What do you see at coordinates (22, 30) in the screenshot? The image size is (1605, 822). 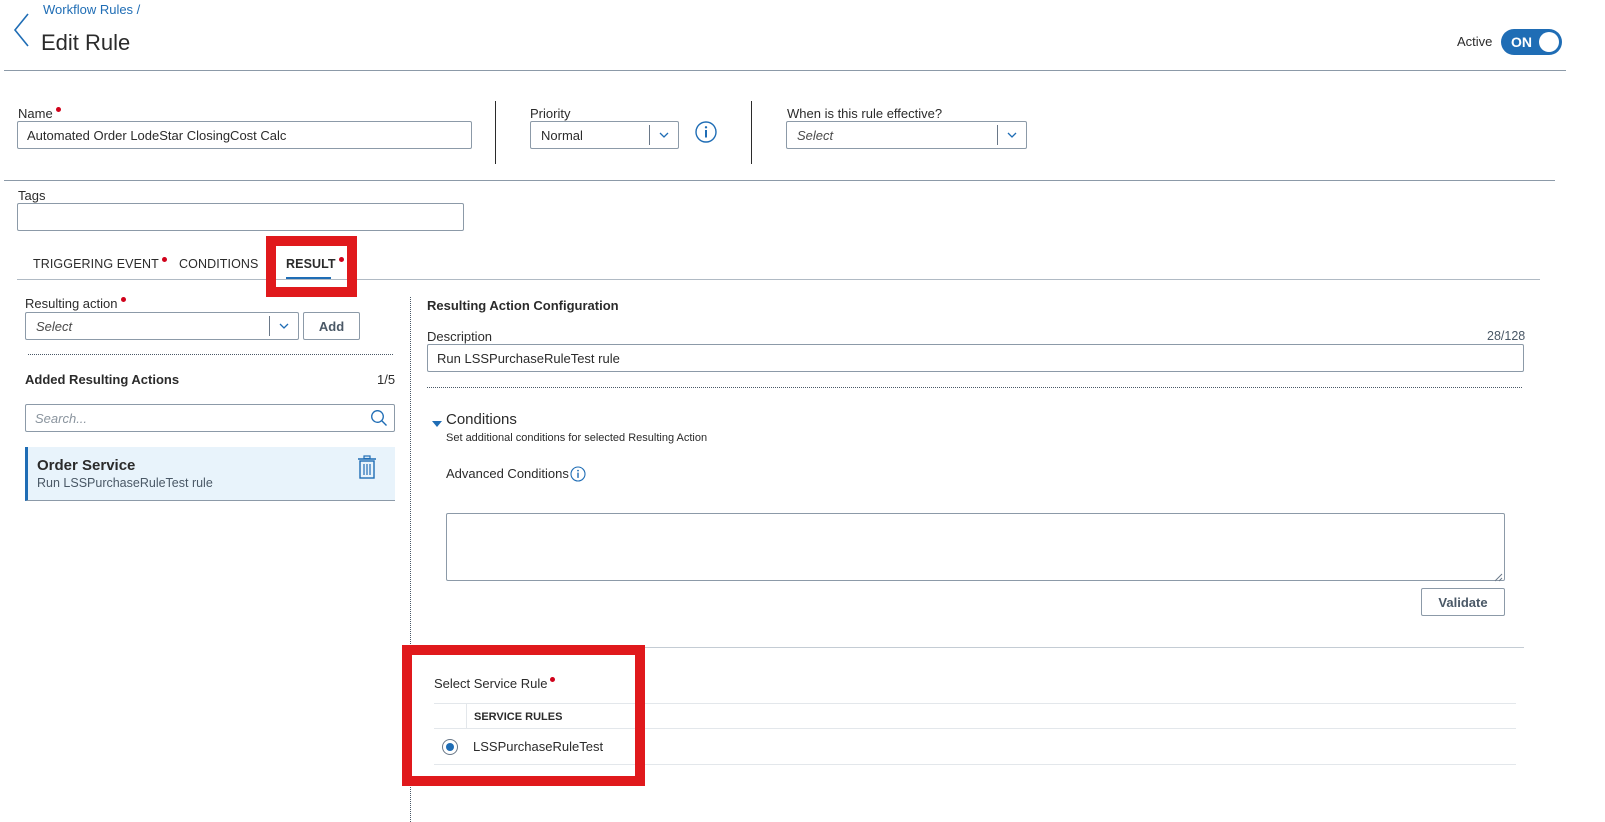 I see `back-chevron-icon` at bounding box center [22, 30].